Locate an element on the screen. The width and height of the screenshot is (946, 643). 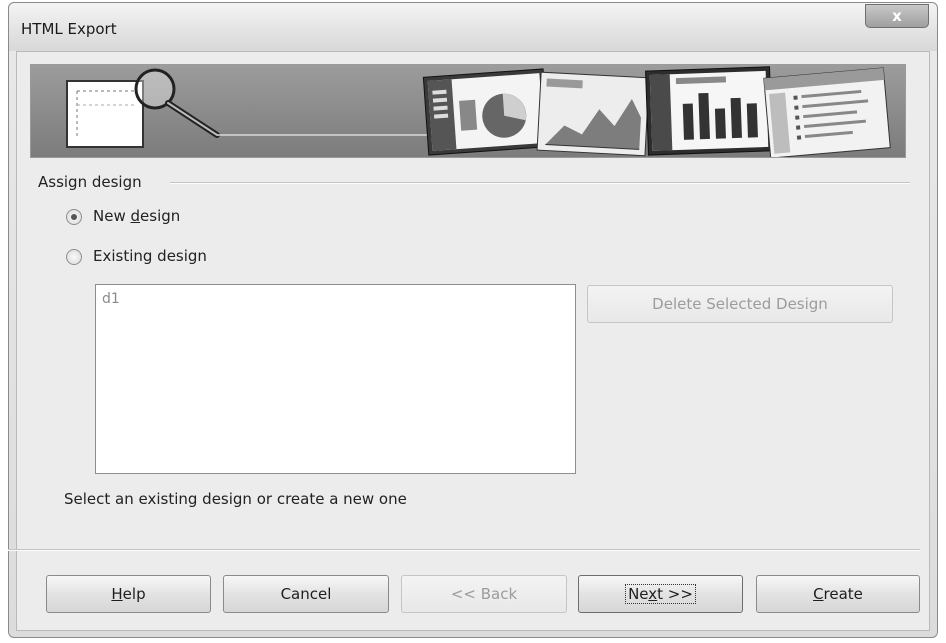
next-button: Next >> is located at coordinates (660, 594).